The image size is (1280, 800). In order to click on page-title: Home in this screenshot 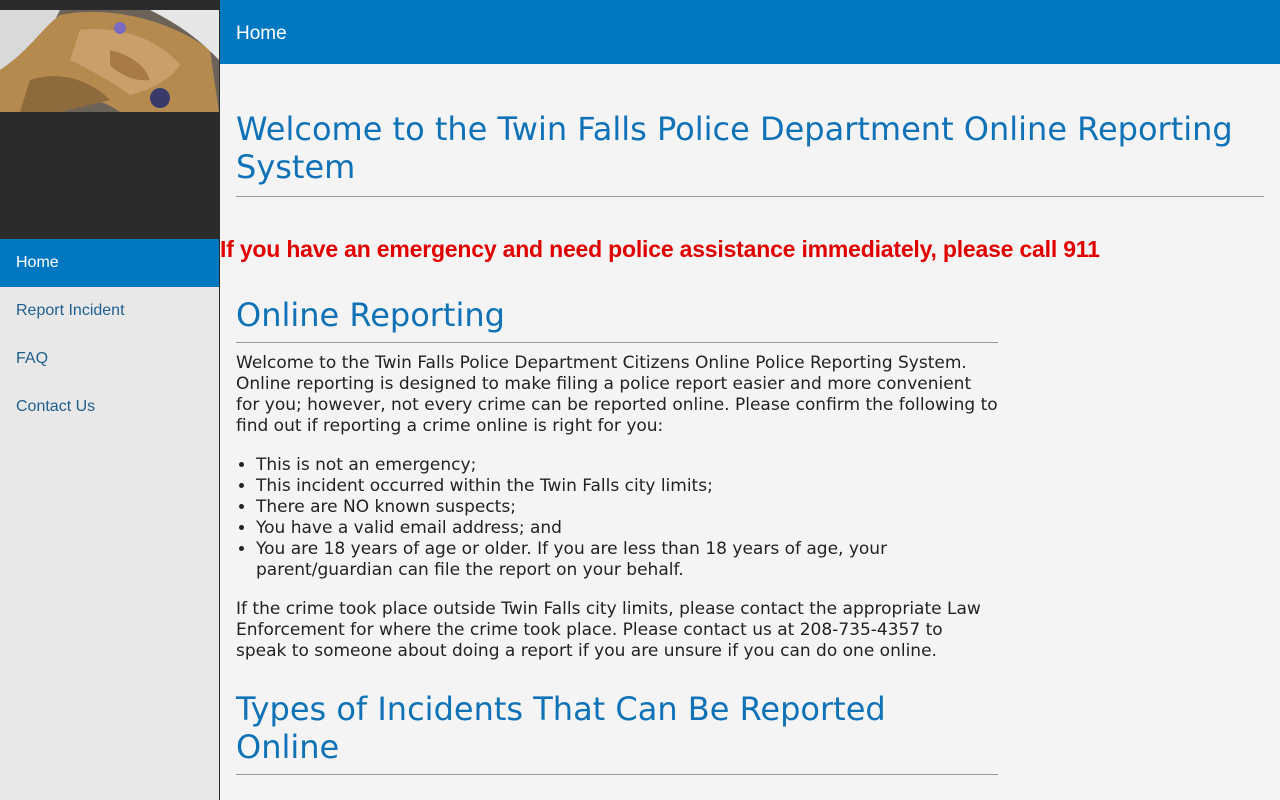, I will do `click(261, 33)`.